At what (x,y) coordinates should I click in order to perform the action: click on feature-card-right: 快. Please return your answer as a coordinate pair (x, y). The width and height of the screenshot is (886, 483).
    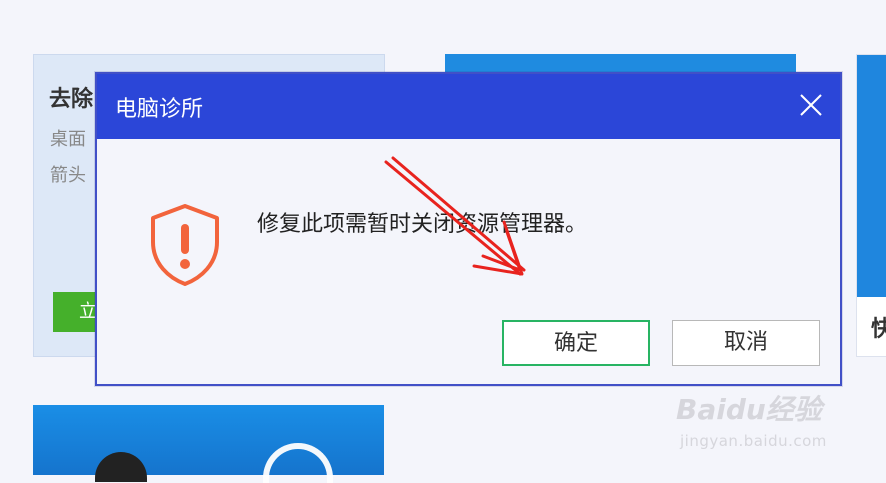
    Looking at the image, I should click on (871, 205).